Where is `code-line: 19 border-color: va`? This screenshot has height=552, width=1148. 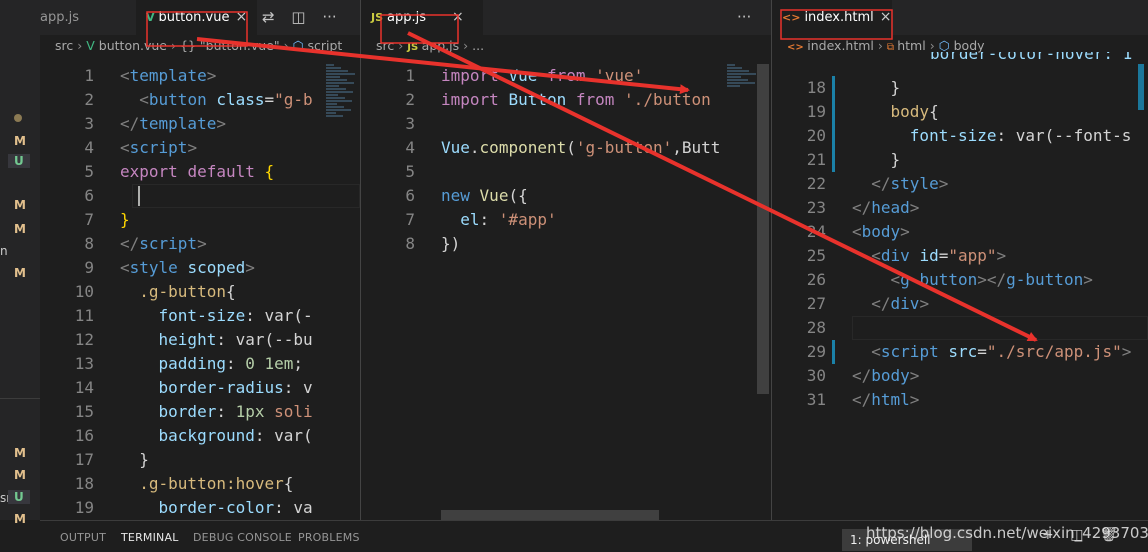 code-line: 19 border-color: va is located at coordinates (200, 508).